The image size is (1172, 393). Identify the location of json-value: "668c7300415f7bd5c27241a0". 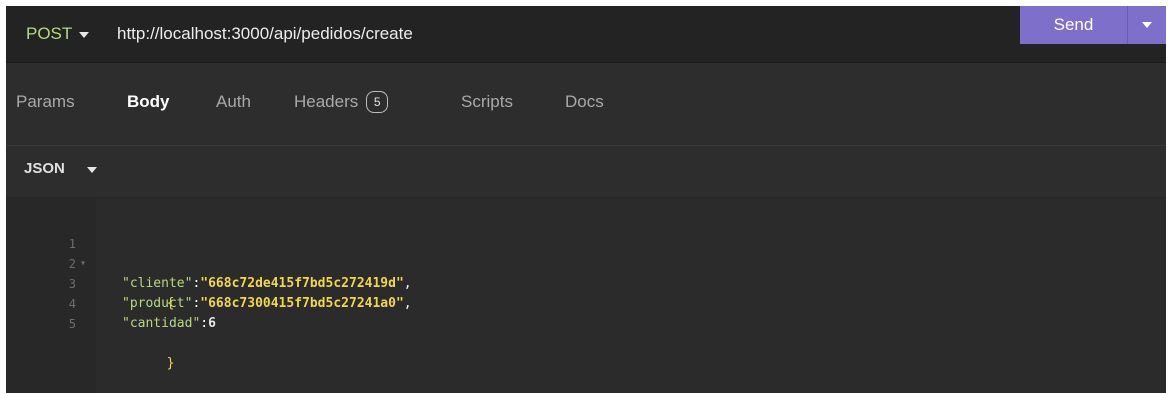
(302, 303).